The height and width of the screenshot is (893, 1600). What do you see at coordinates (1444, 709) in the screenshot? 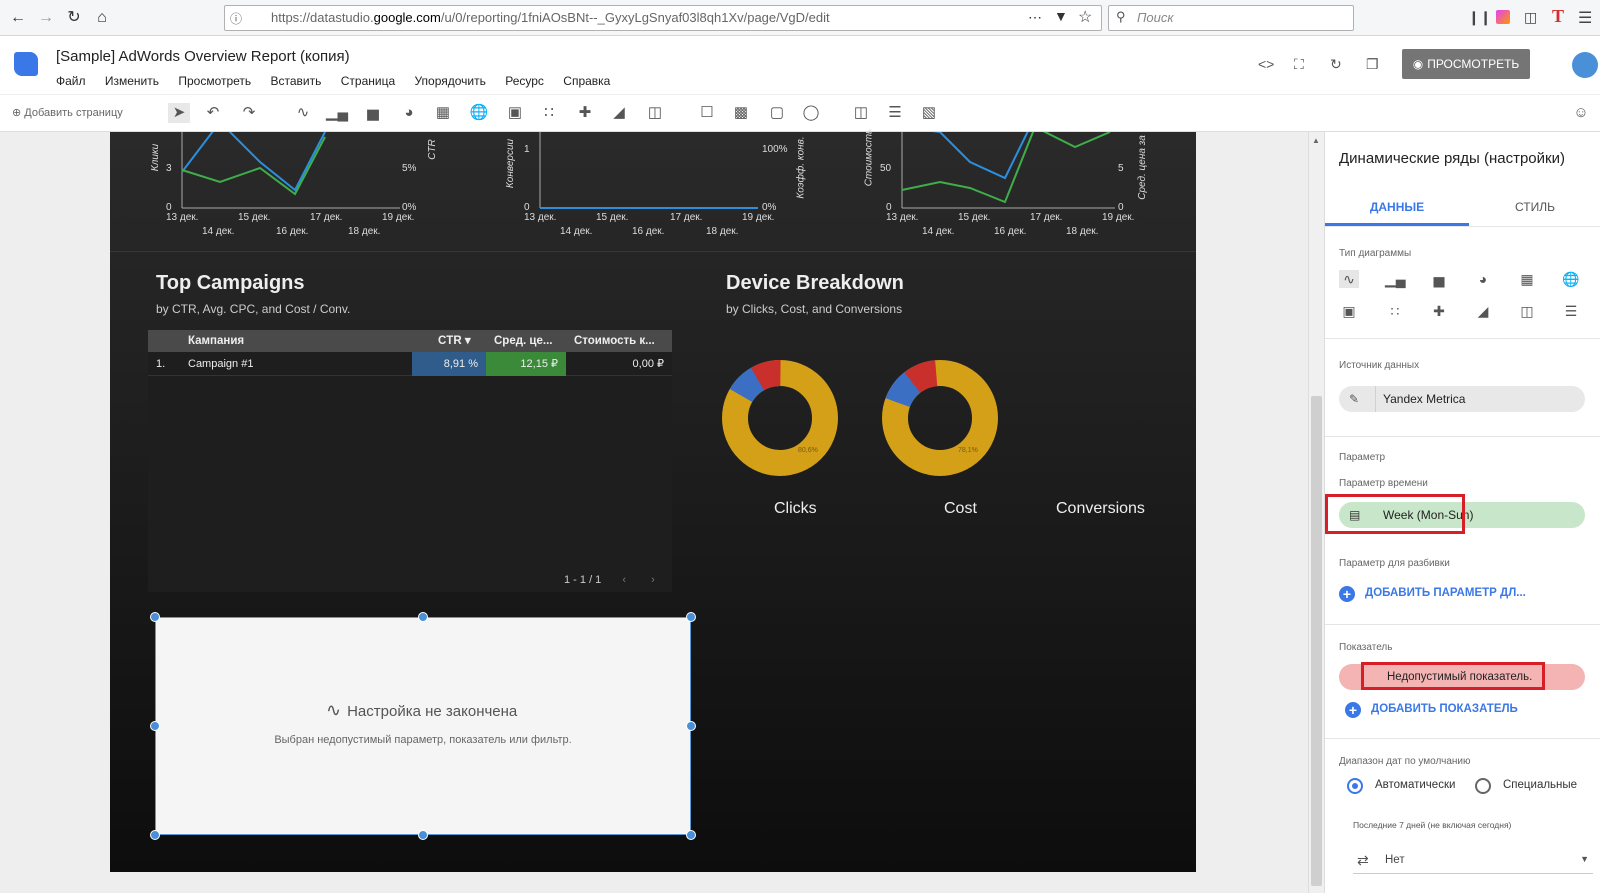
I see `add-metric-button: ДОБАВИТЬ ПОКАЗАТЕЛЬ` at bounding box center [1444, 709].